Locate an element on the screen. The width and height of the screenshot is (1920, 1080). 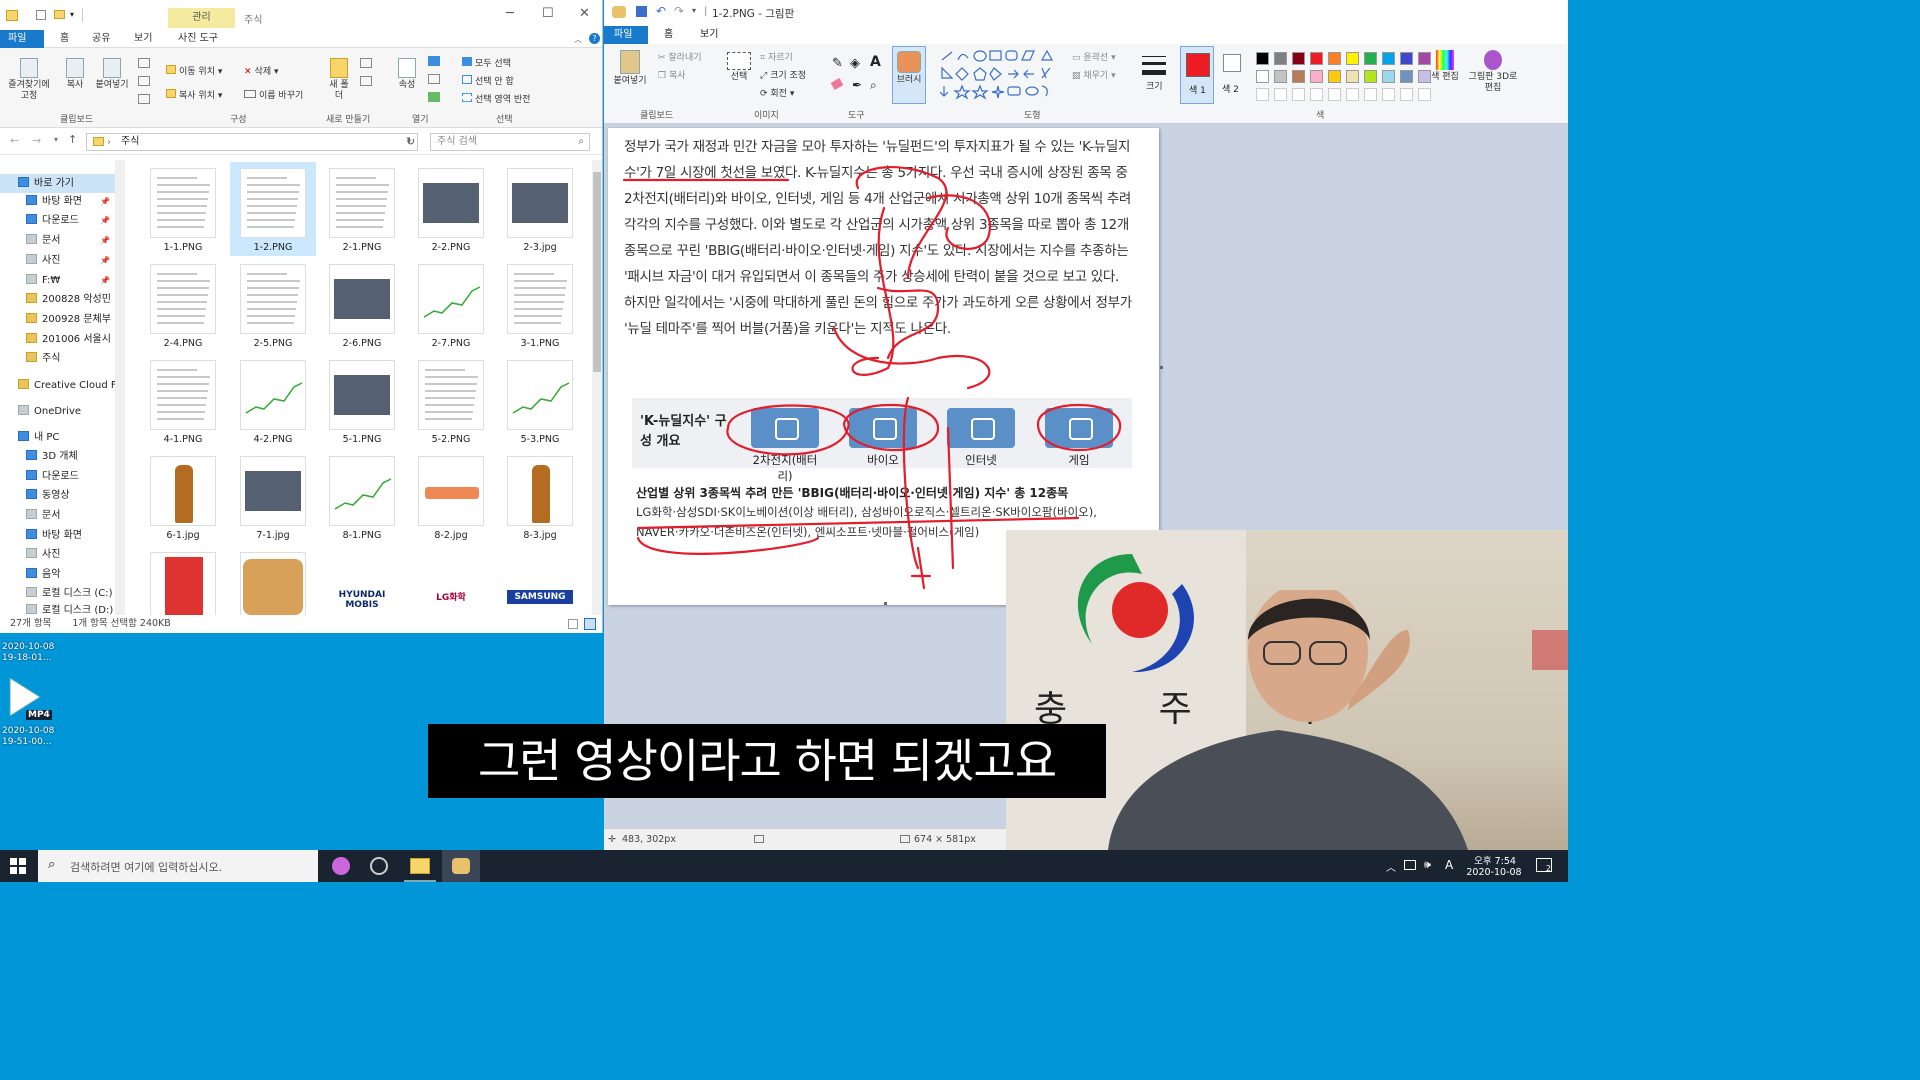
undo-icon: ↶ is located at coordinates (661, 11).